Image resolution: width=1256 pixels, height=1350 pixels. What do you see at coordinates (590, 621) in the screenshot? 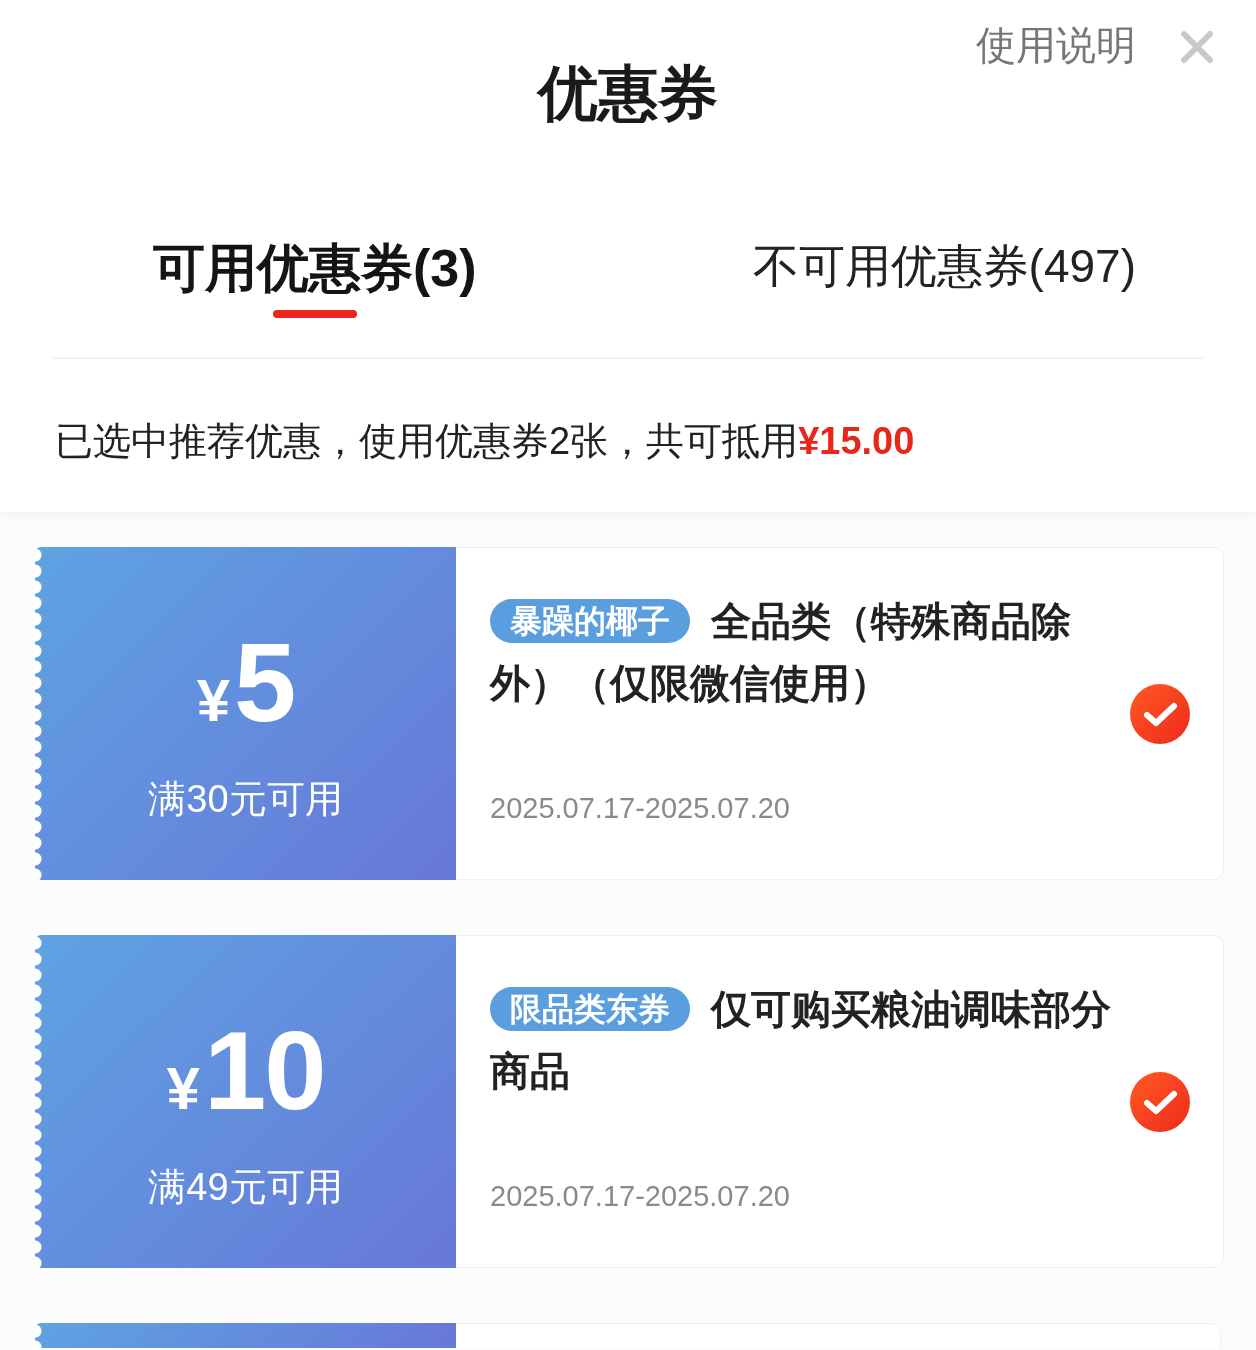
I see `coupon-type-tag: 暴躁的椰子` at bounding box center [590, 621].